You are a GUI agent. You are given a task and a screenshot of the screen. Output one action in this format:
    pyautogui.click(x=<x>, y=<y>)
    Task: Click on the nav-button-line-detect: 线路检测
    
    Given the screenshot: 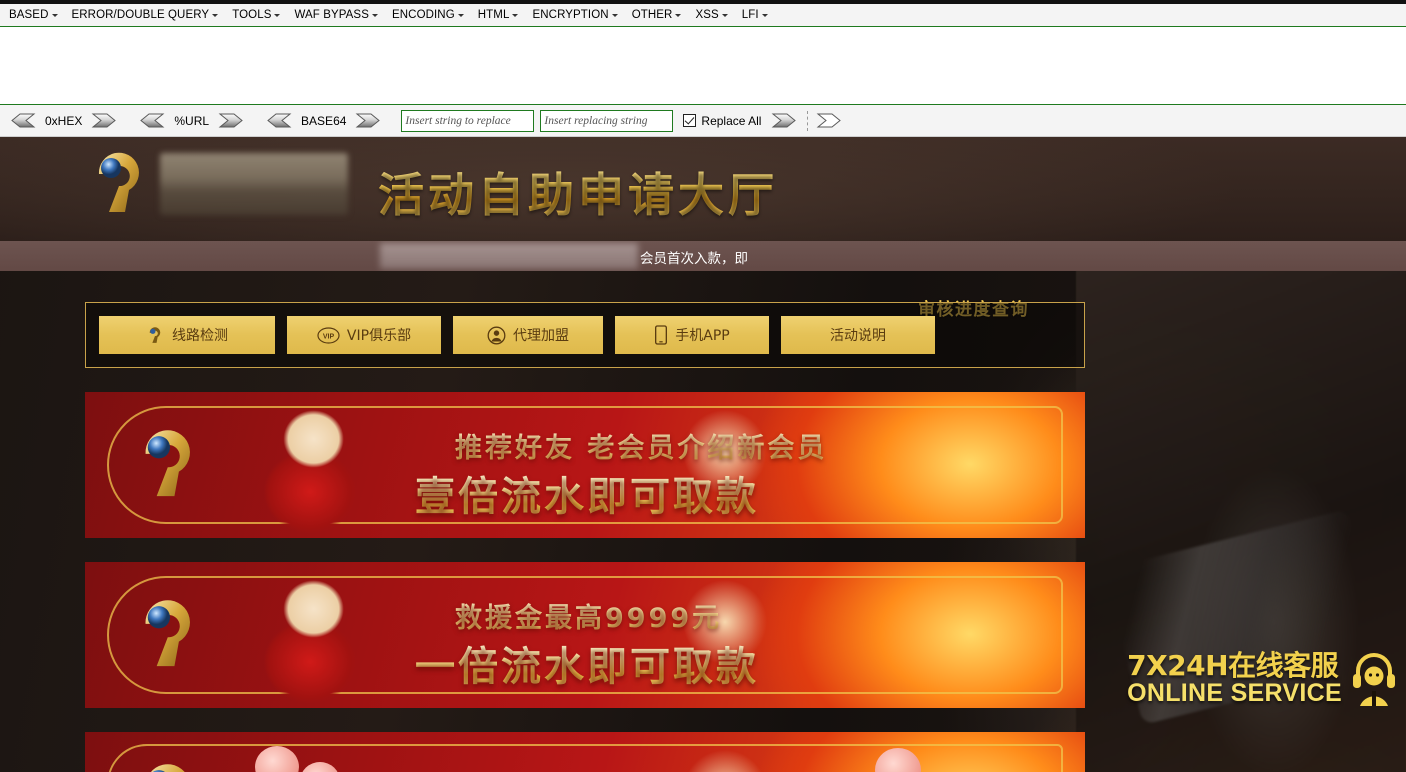 What is the action you would take?
    pyautogui.click(x=187, y=335)
    